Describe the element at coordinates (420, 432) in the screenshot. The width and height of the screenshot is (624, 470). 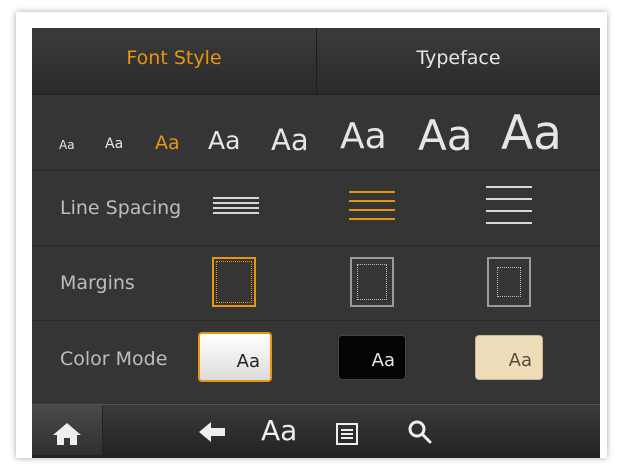
I see `search-icon` at that location.